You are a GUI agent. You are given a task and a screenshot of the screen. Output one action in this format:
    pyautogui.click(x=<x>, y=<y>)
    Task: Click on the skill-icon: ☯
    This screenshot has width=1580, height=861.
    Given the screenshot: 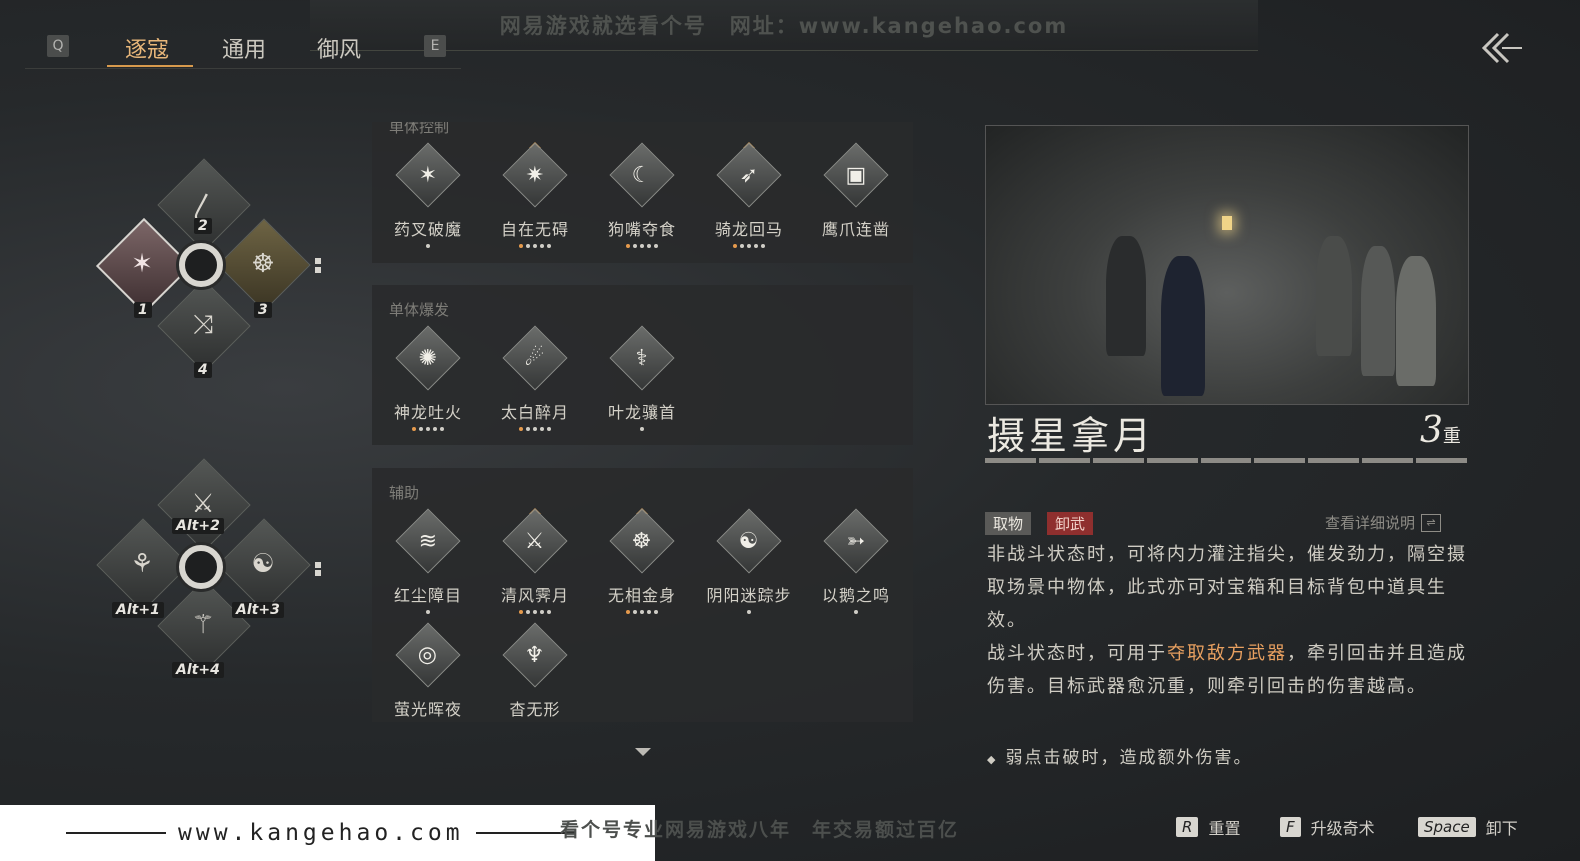 What is the action you would take?
    pyautogui.click(x=749, y=541)
    